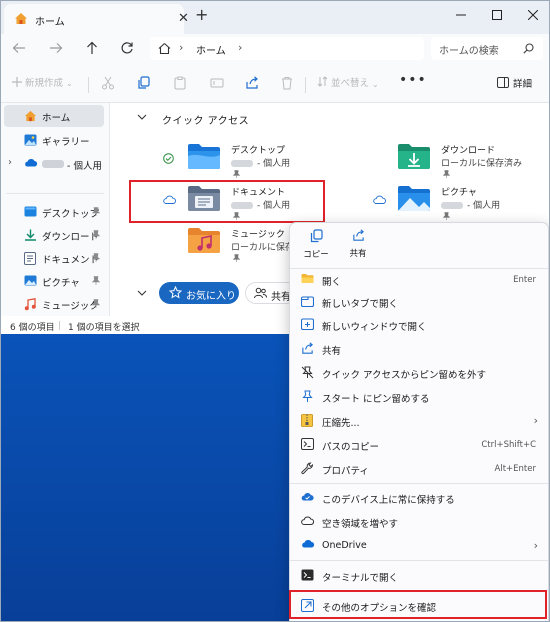 The width and height of the screenshot is (550, 622). What do you see at coordinates (211, 49) in the screenshot?
I see `breadcrumb-home: ホーム` at bounding box center [211, 49].